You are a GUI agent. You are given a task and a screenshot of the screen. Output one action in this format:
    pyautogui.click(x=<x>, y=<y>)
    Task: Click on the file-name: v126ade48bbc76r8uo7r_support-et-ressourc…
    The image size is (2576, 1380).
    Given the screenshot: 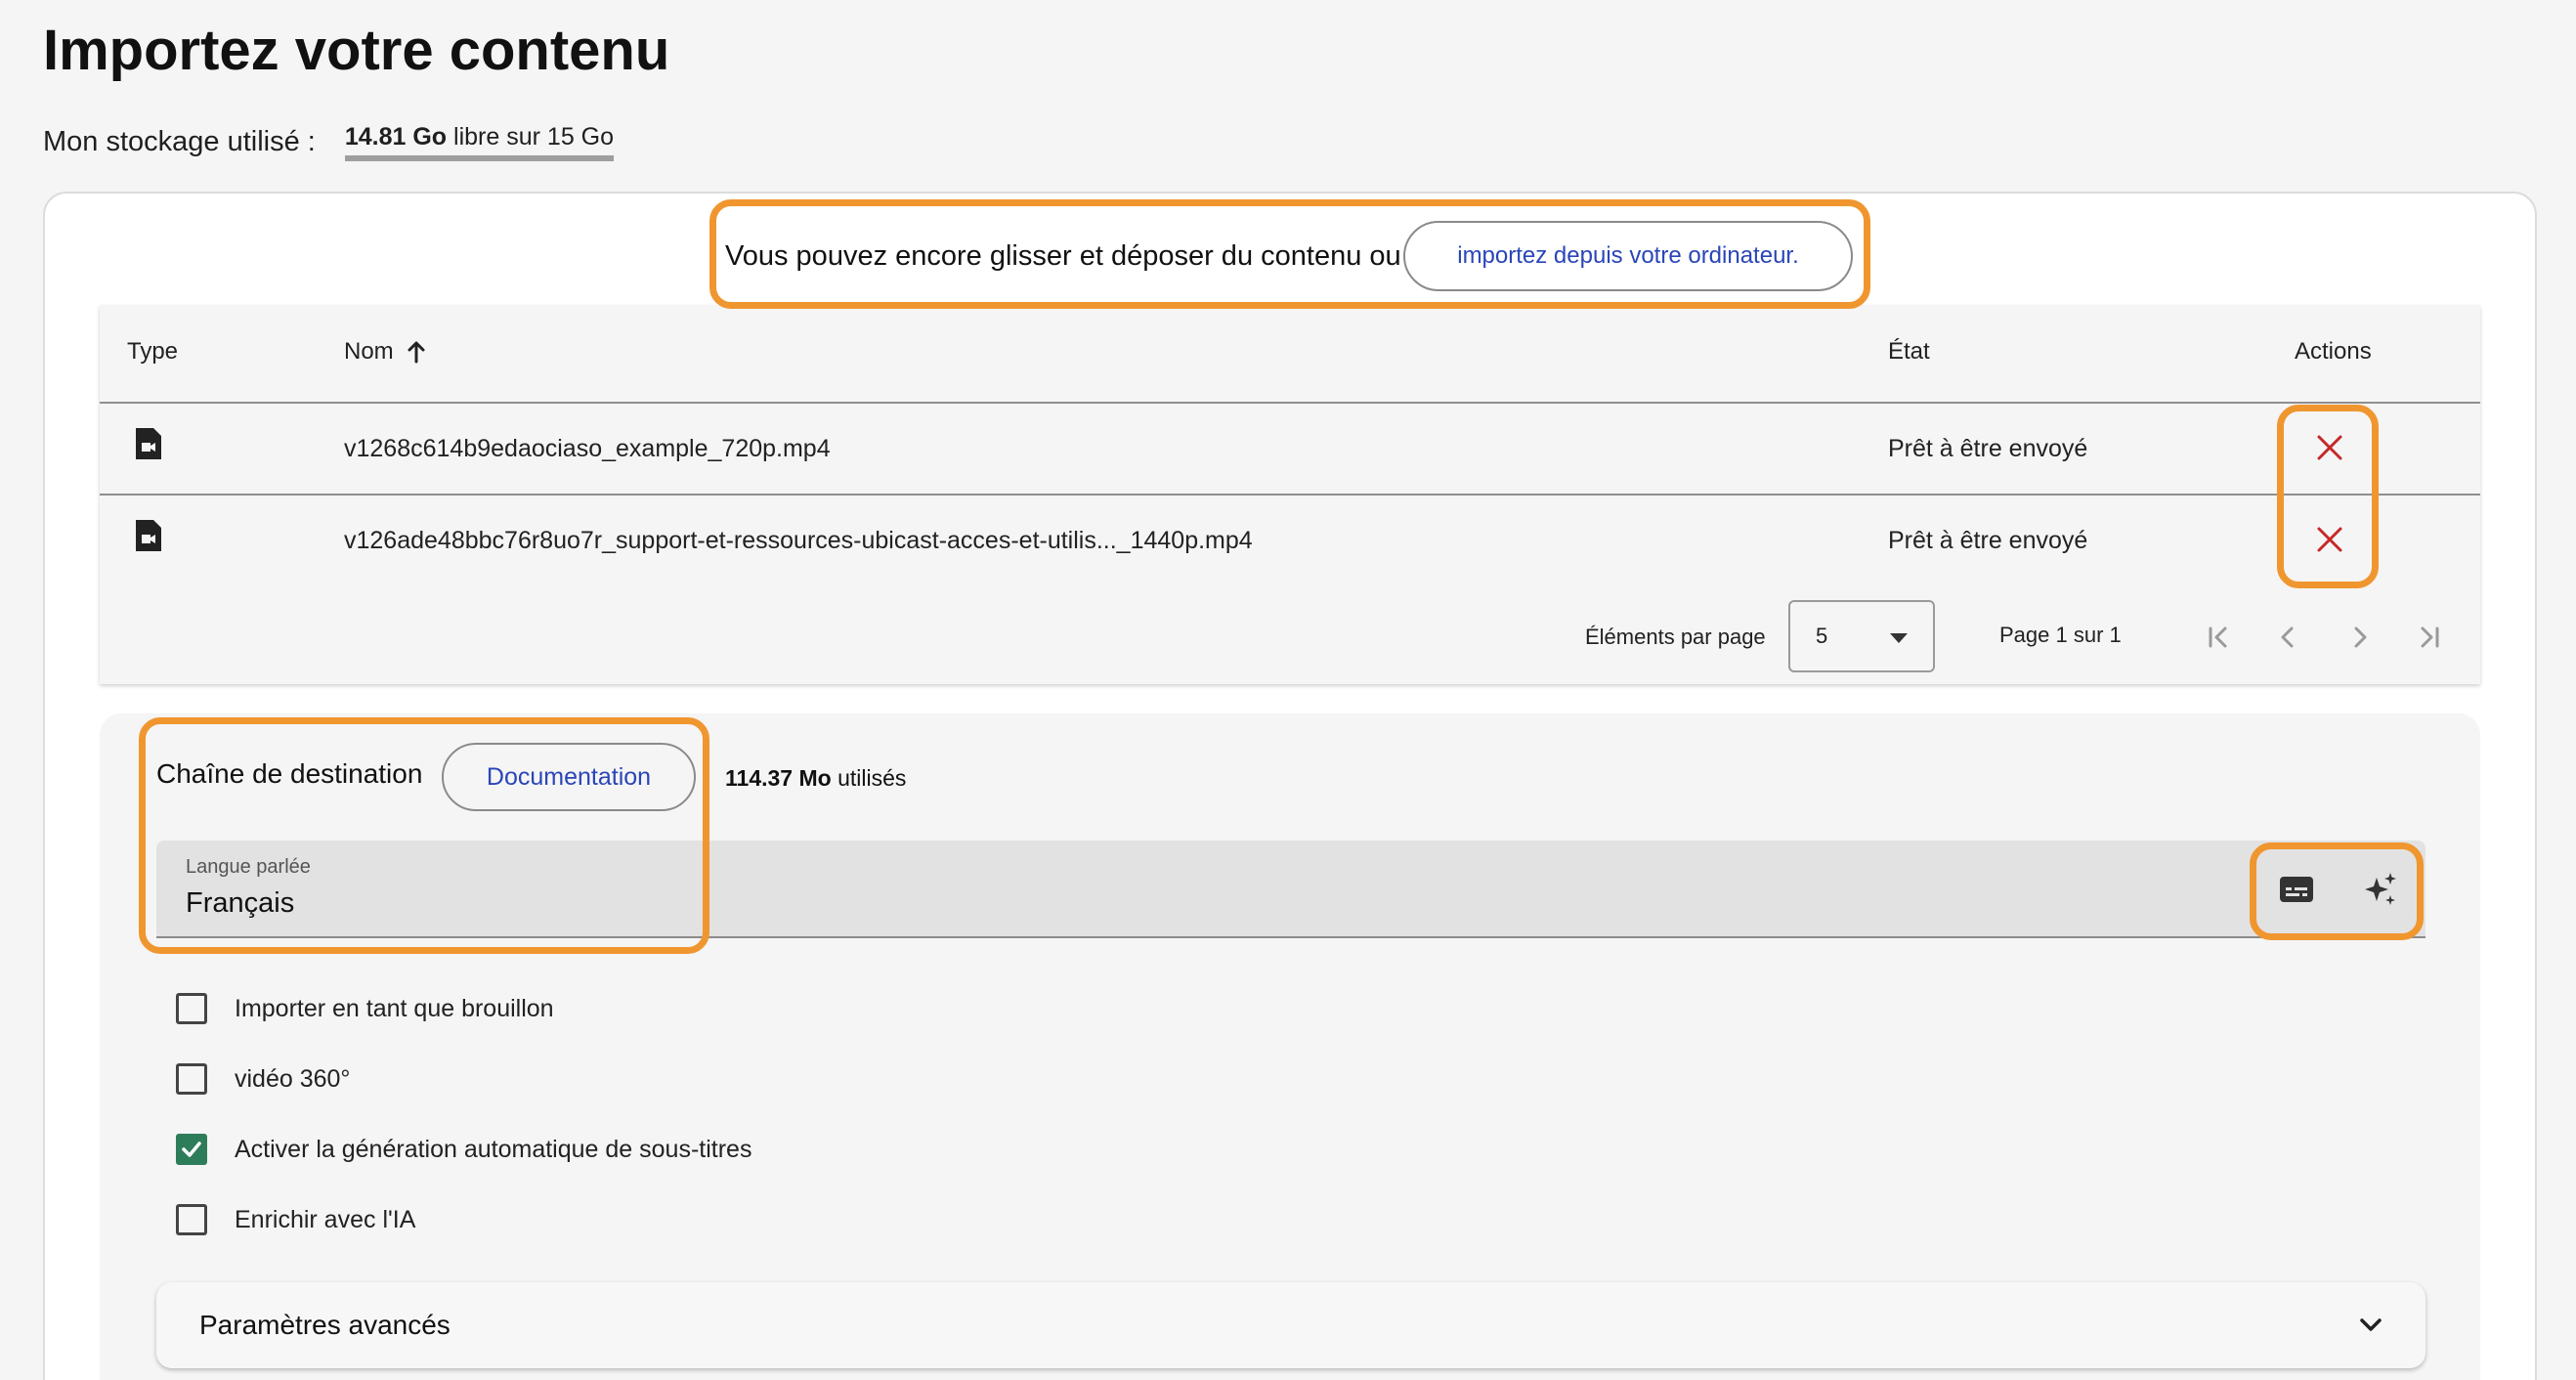 What is the action you would take?
    pyautogui.click(x=798, y=540)
    